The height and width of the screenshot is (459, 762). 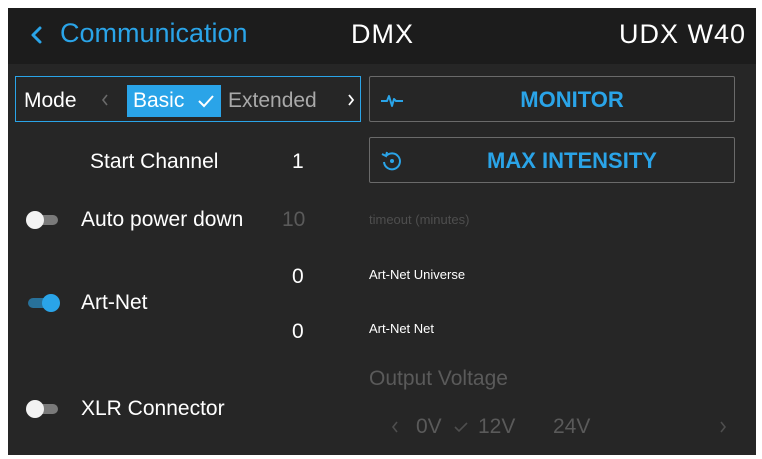 I want to click on voltage-option-12v: 12V, so click(x=496, y=427).